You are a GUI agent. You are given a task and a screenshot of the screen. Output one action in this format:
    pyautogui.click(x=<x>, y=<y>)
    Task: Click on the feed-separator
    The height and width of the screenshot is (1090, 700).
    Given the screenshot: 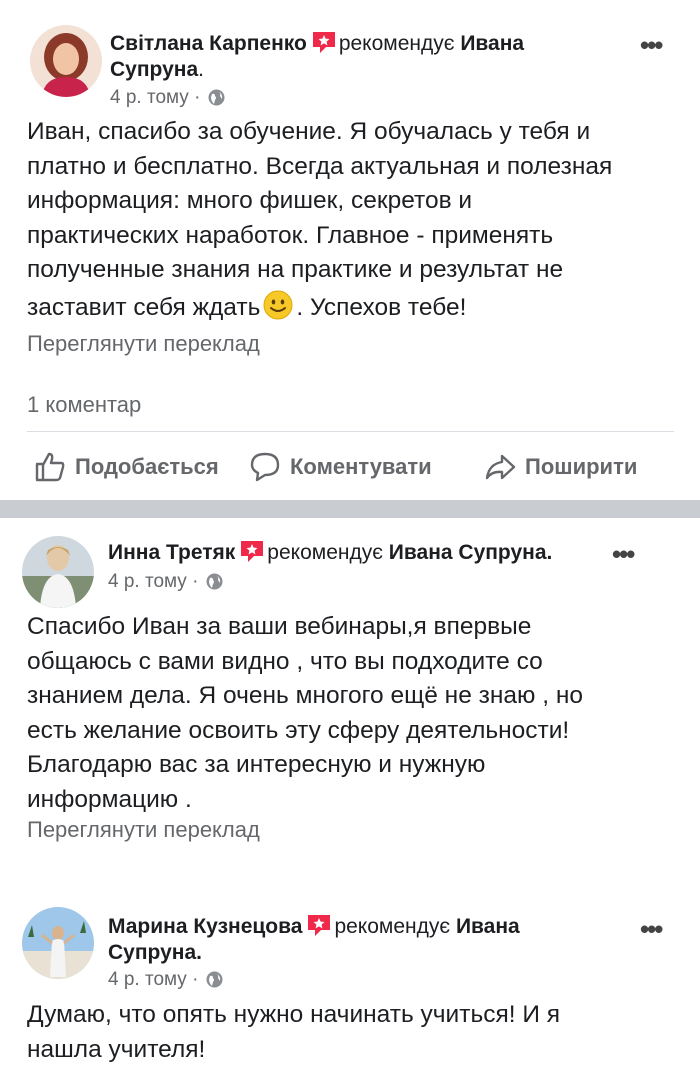 What is the action you would take?
    pyautogui.click(x=350, y=509)
    